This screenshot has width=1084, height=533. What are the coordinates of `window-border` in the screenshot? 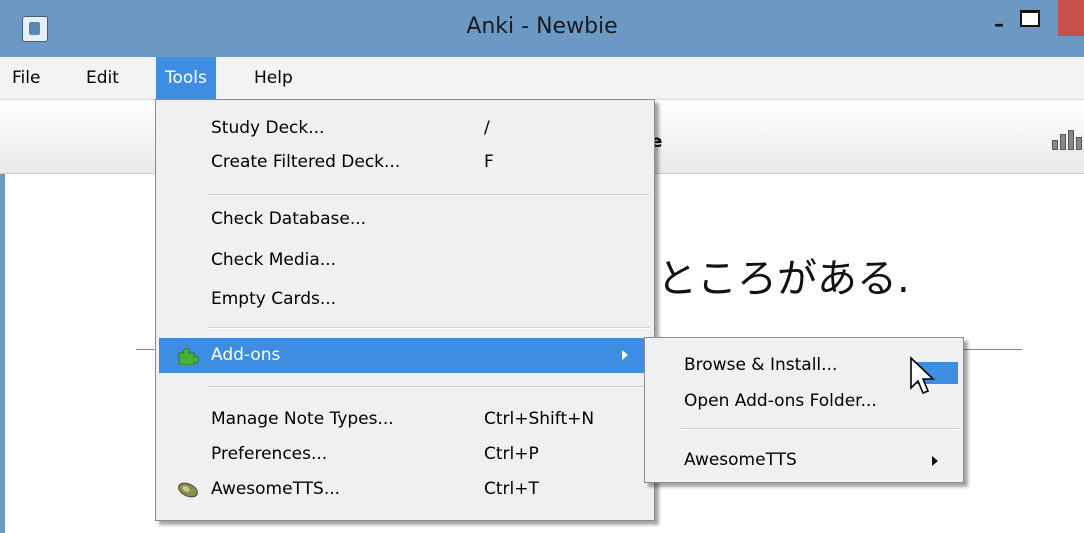 It's located at (2, 353).